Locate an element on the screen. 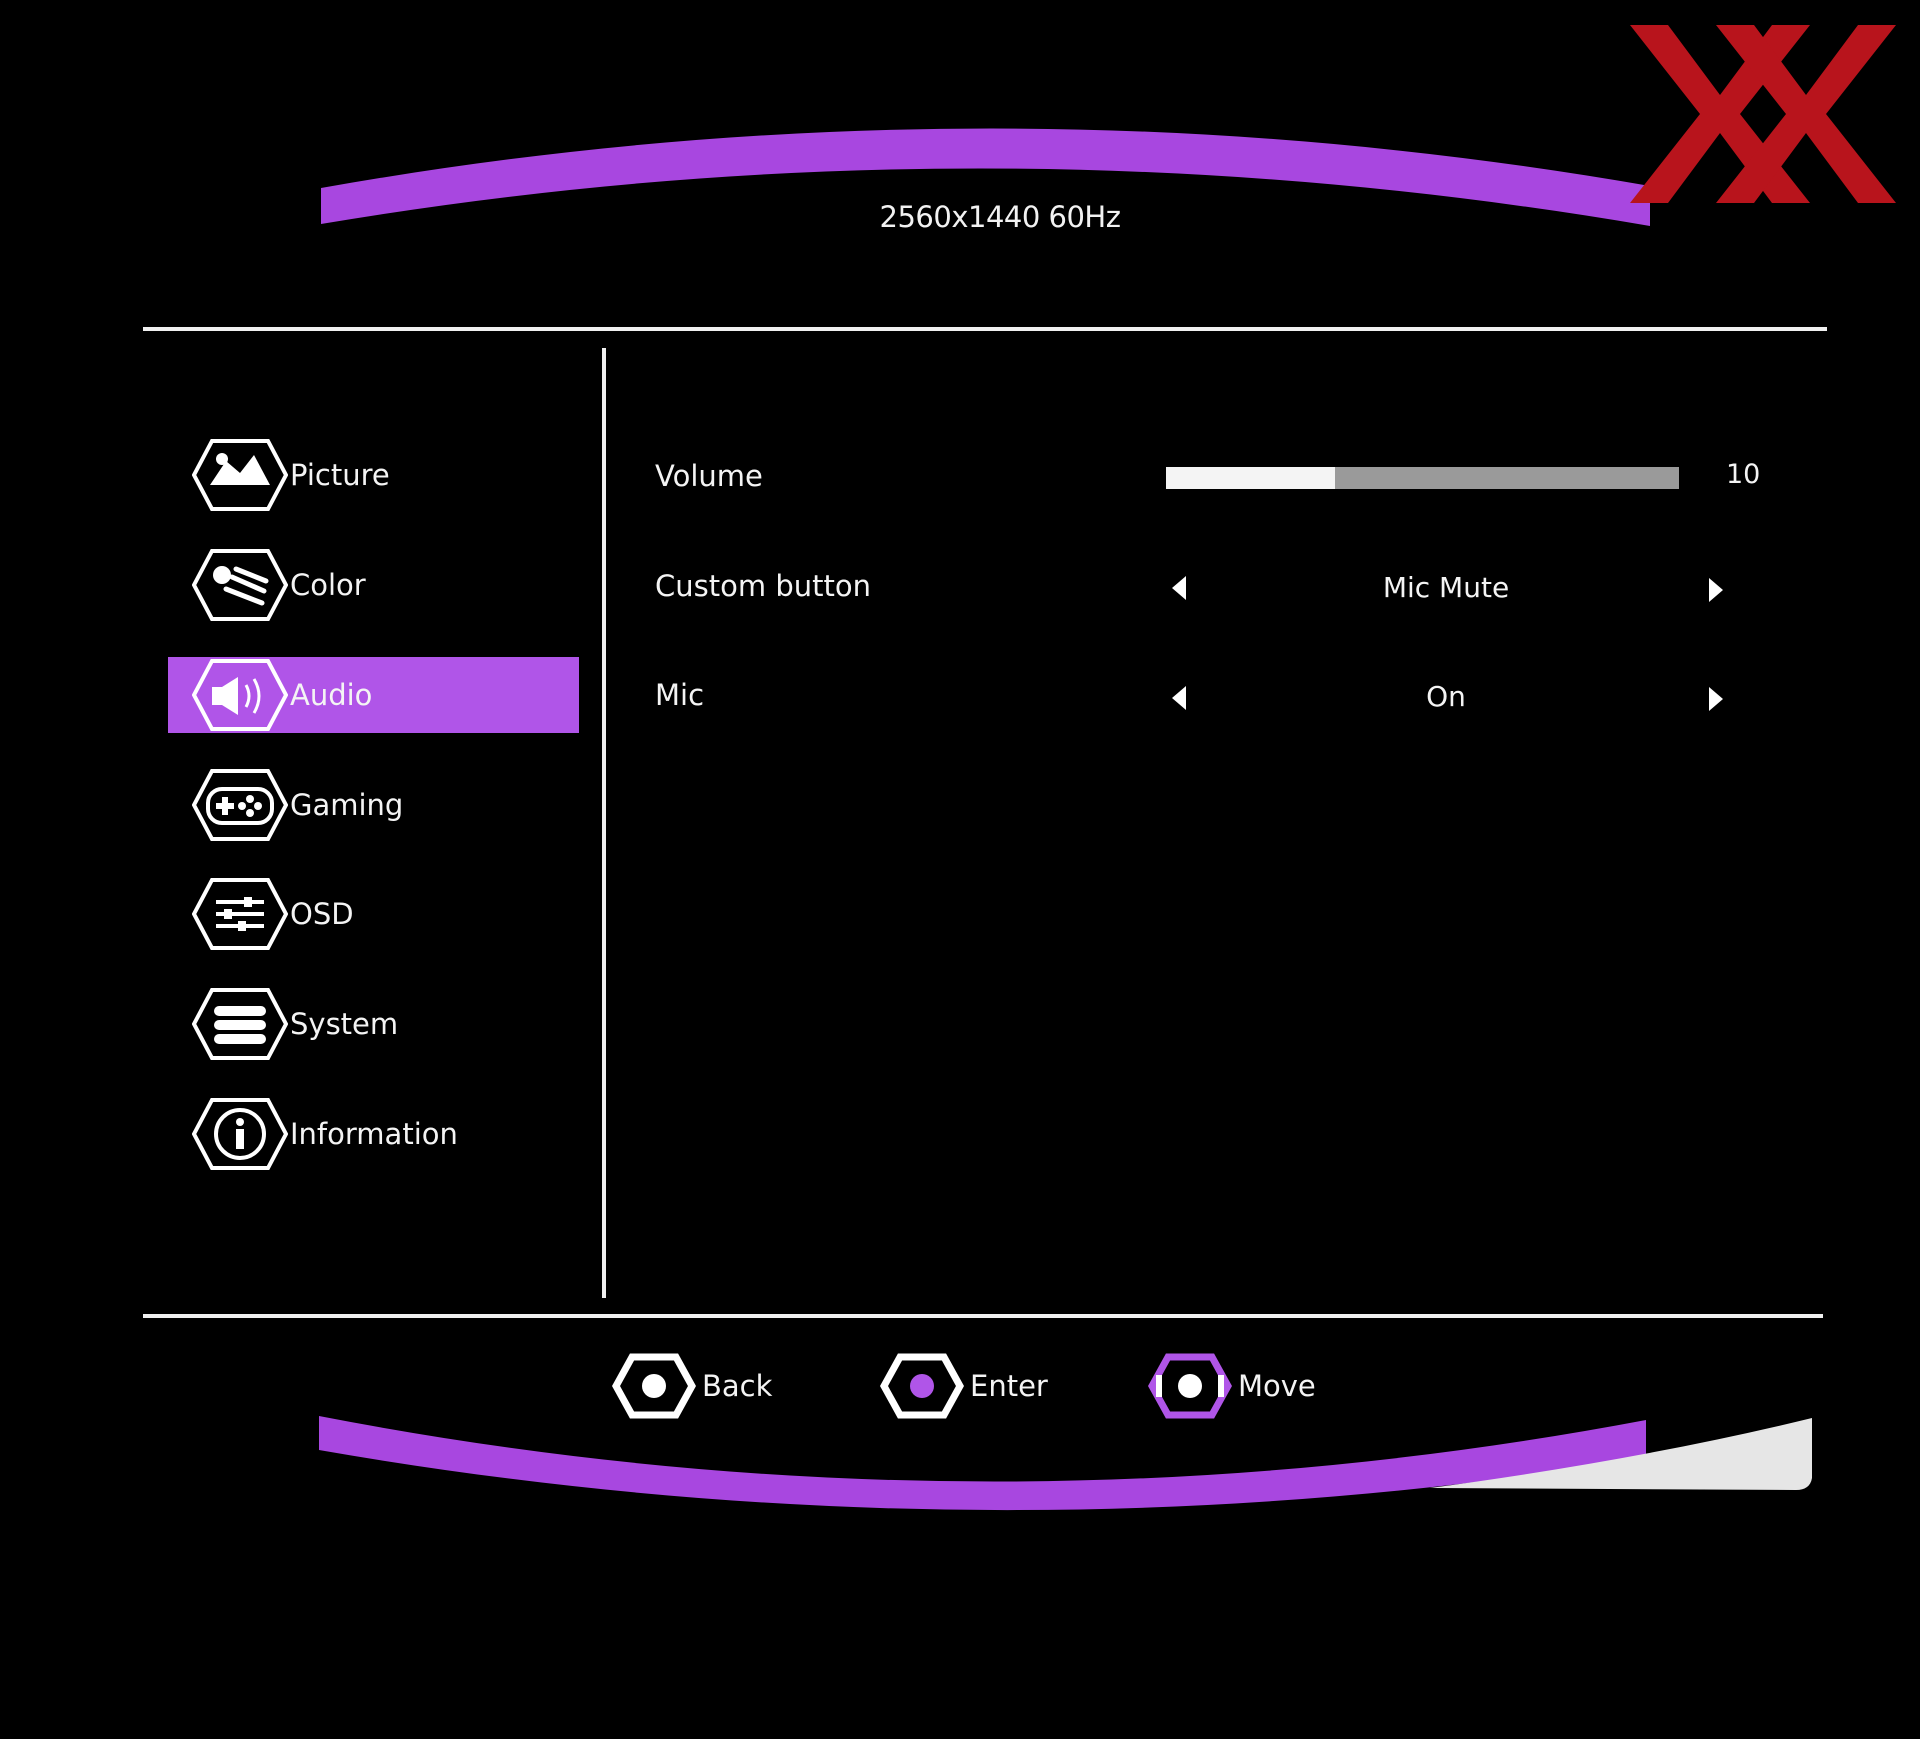 Image resolution: width=1920 pixels, height=1739 pixels. move-icon is located at coordinates (1190, 1386).